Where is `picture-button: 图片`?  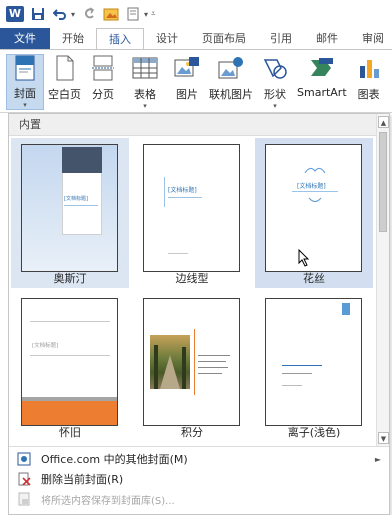
picture-button: 图片 is located at coordinates (187, 82).